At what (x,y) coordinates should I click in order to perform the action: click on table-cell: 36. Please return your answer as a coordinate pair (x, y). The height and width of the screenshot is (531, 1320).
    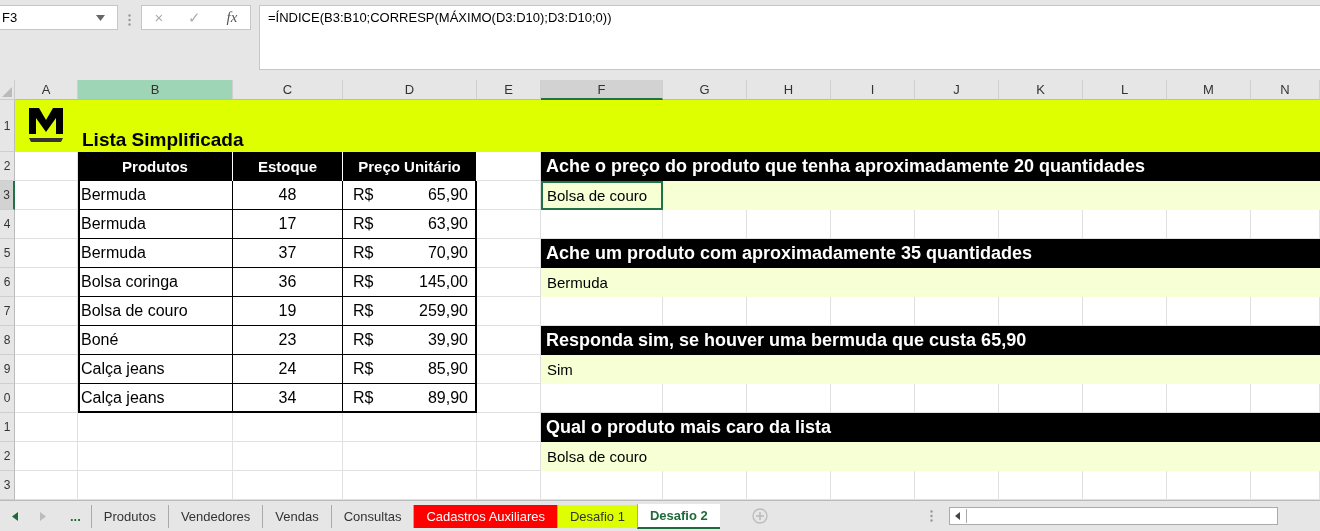
    Looking at the image, I should click on (288, 282).